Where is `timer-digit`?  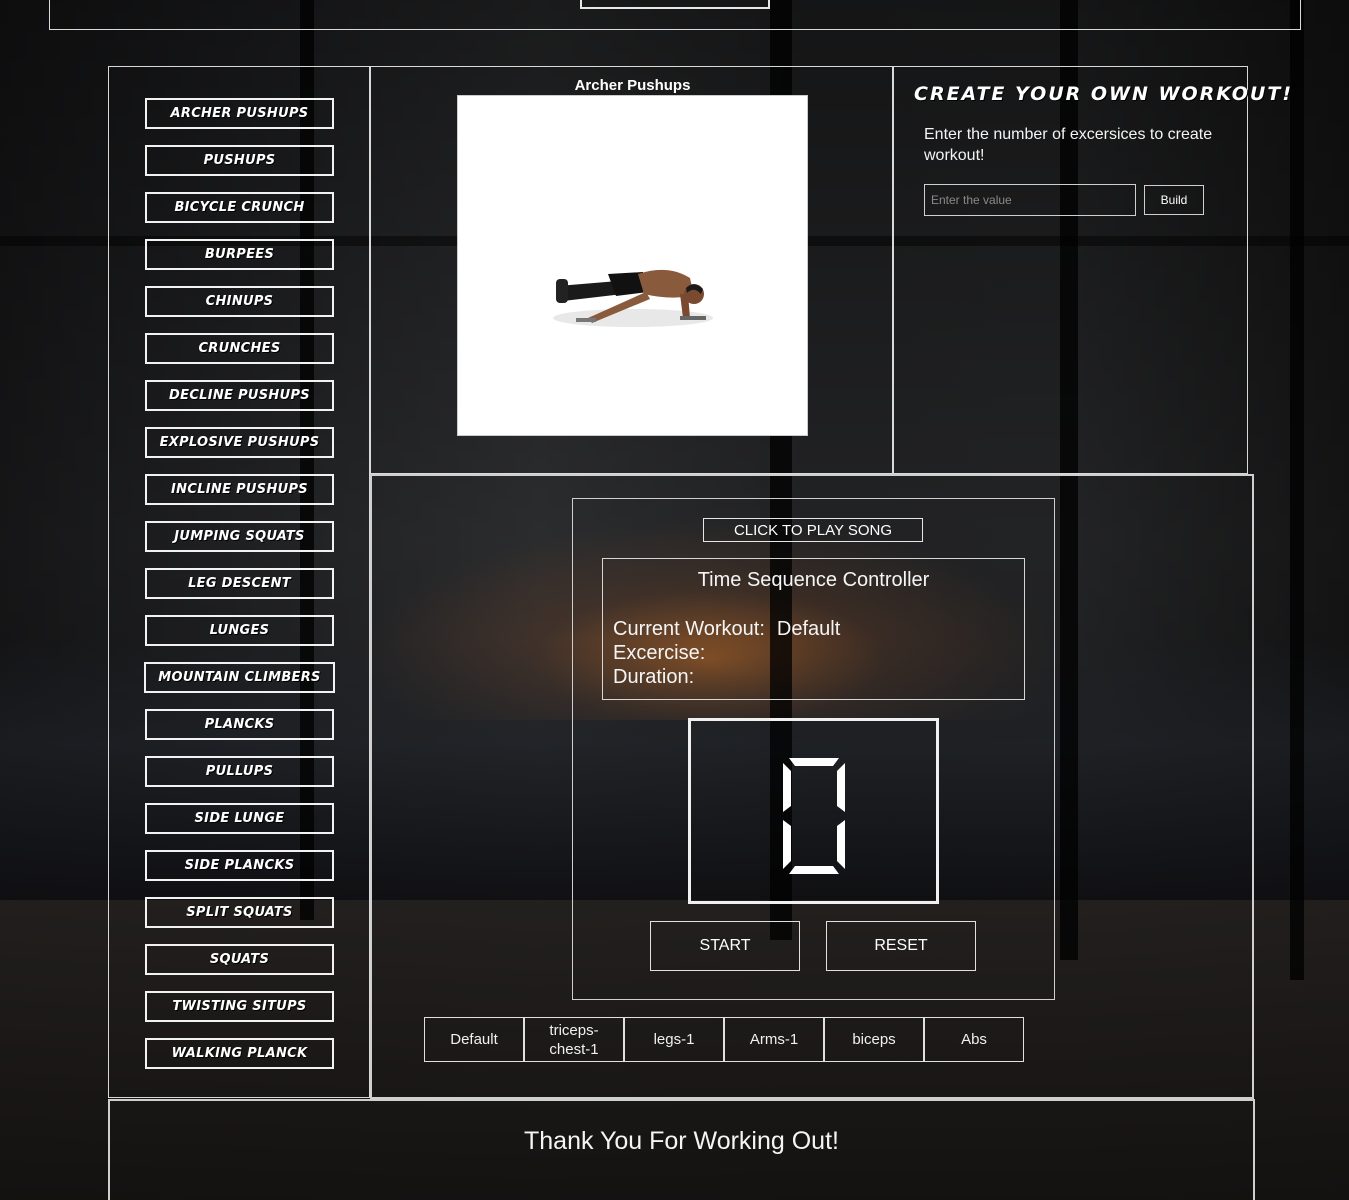 timer-digit is located at coordinates (814, 816).